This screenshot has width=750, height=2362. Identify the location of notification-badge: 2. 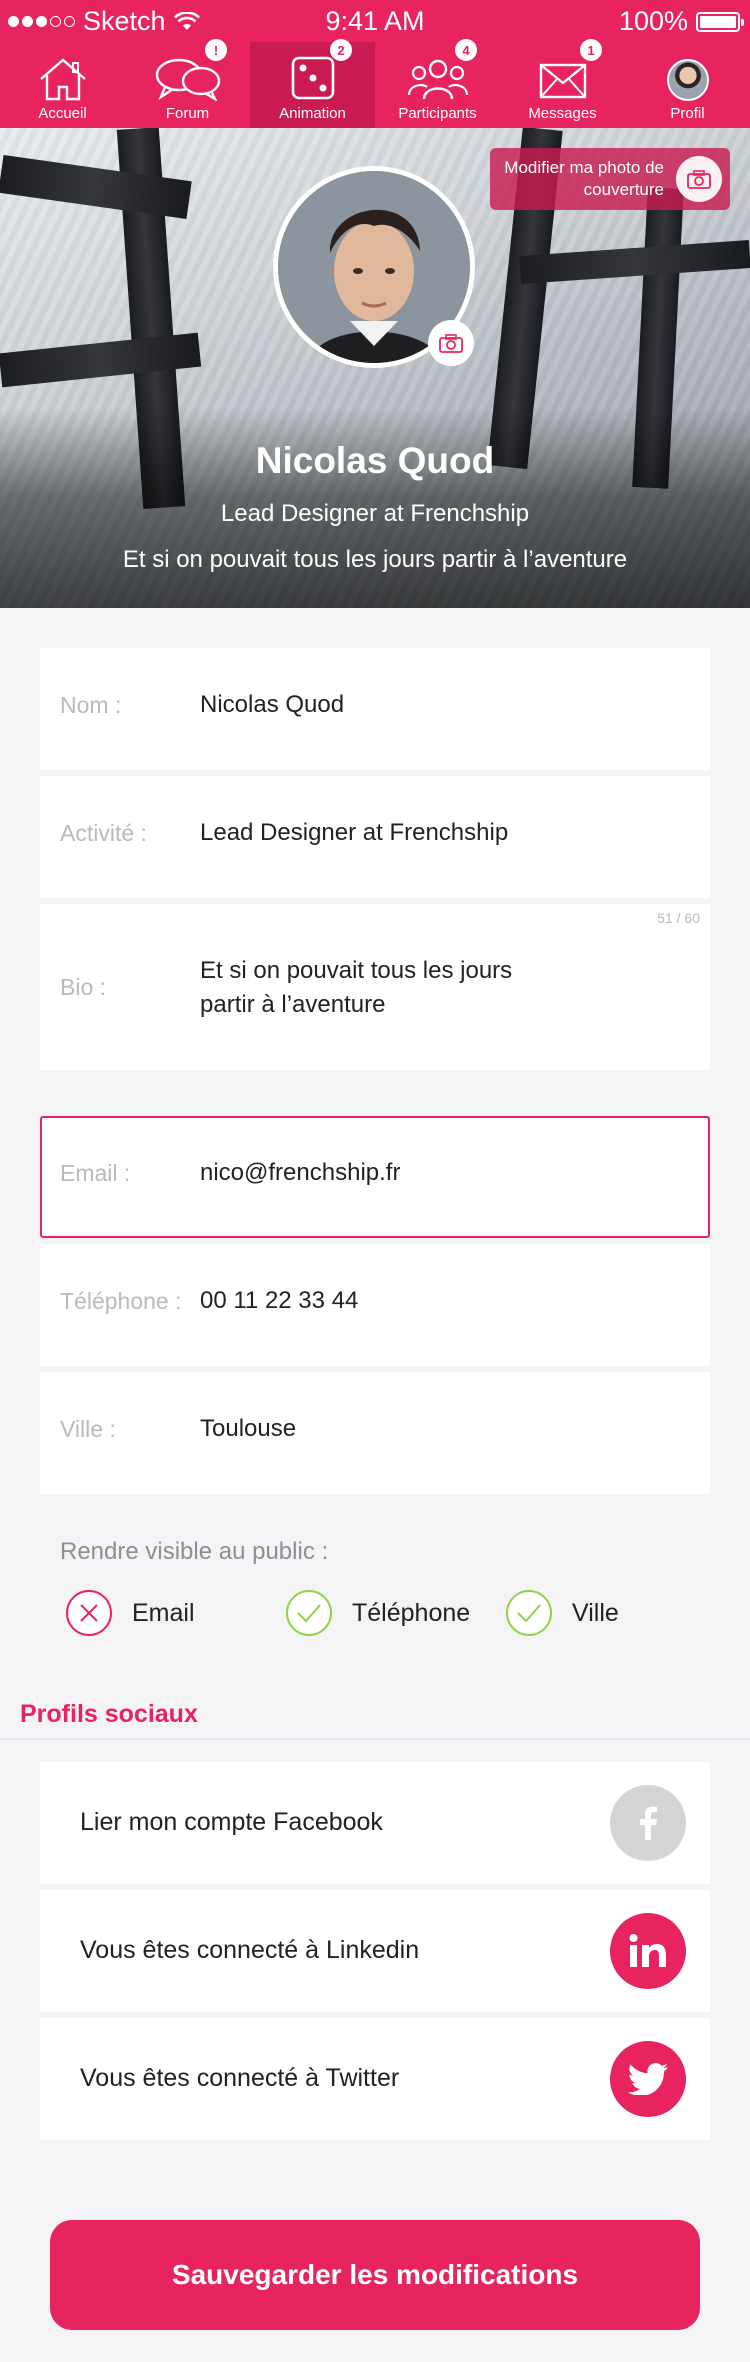
(341, 50).